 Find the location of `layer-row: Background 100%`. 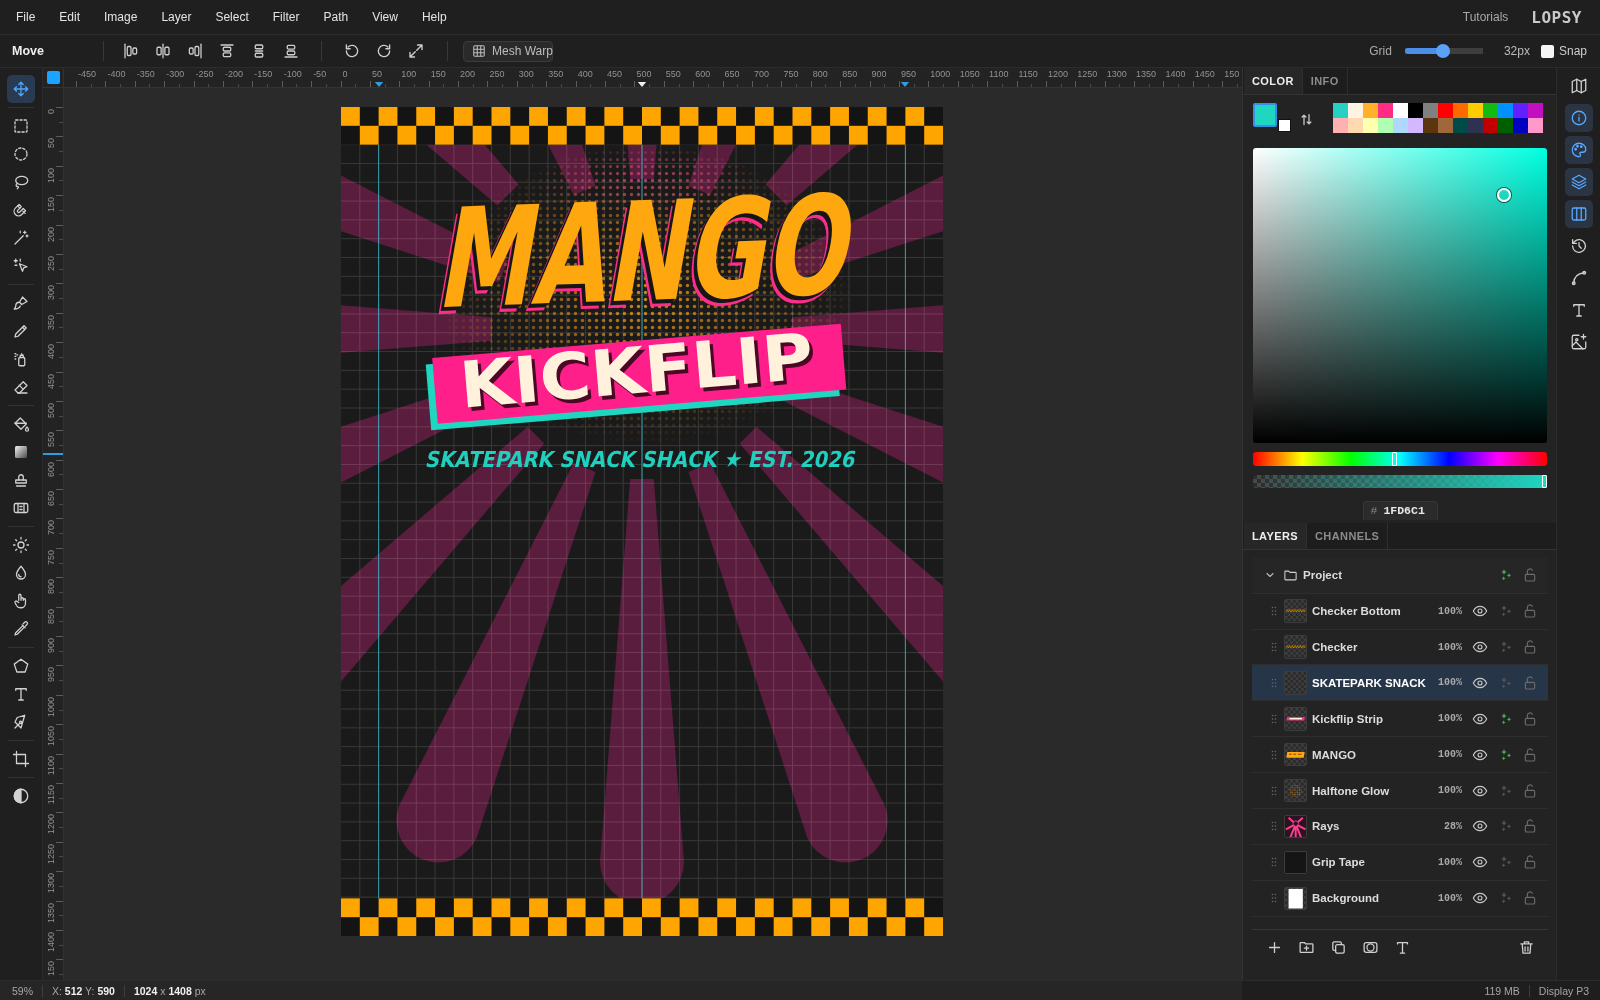

layer-row: Background 100% is located at coordinates (1400, 898).